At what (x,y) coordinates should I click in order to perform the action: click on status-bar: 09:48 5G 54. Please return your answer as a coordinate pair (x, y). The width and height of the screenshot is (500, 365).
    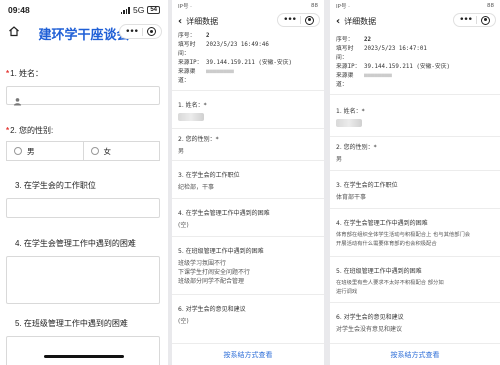
    Looking at the image, I should click on (84, 10).